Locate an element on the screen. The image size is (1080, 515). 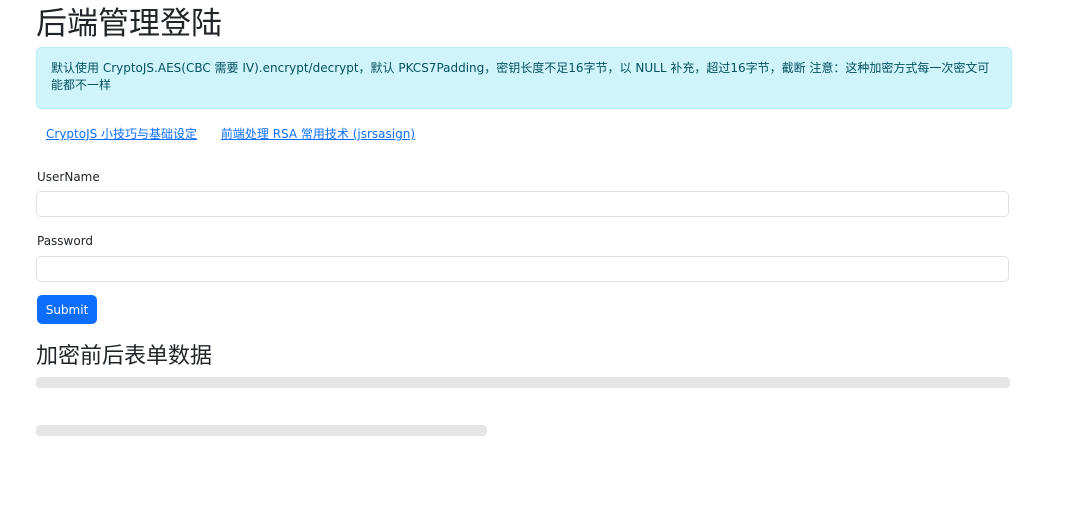
rsa-jsrsasign-link: 前端处理 RSA 常用技术 (jsrsasign) is located at coordinates (318, 134).